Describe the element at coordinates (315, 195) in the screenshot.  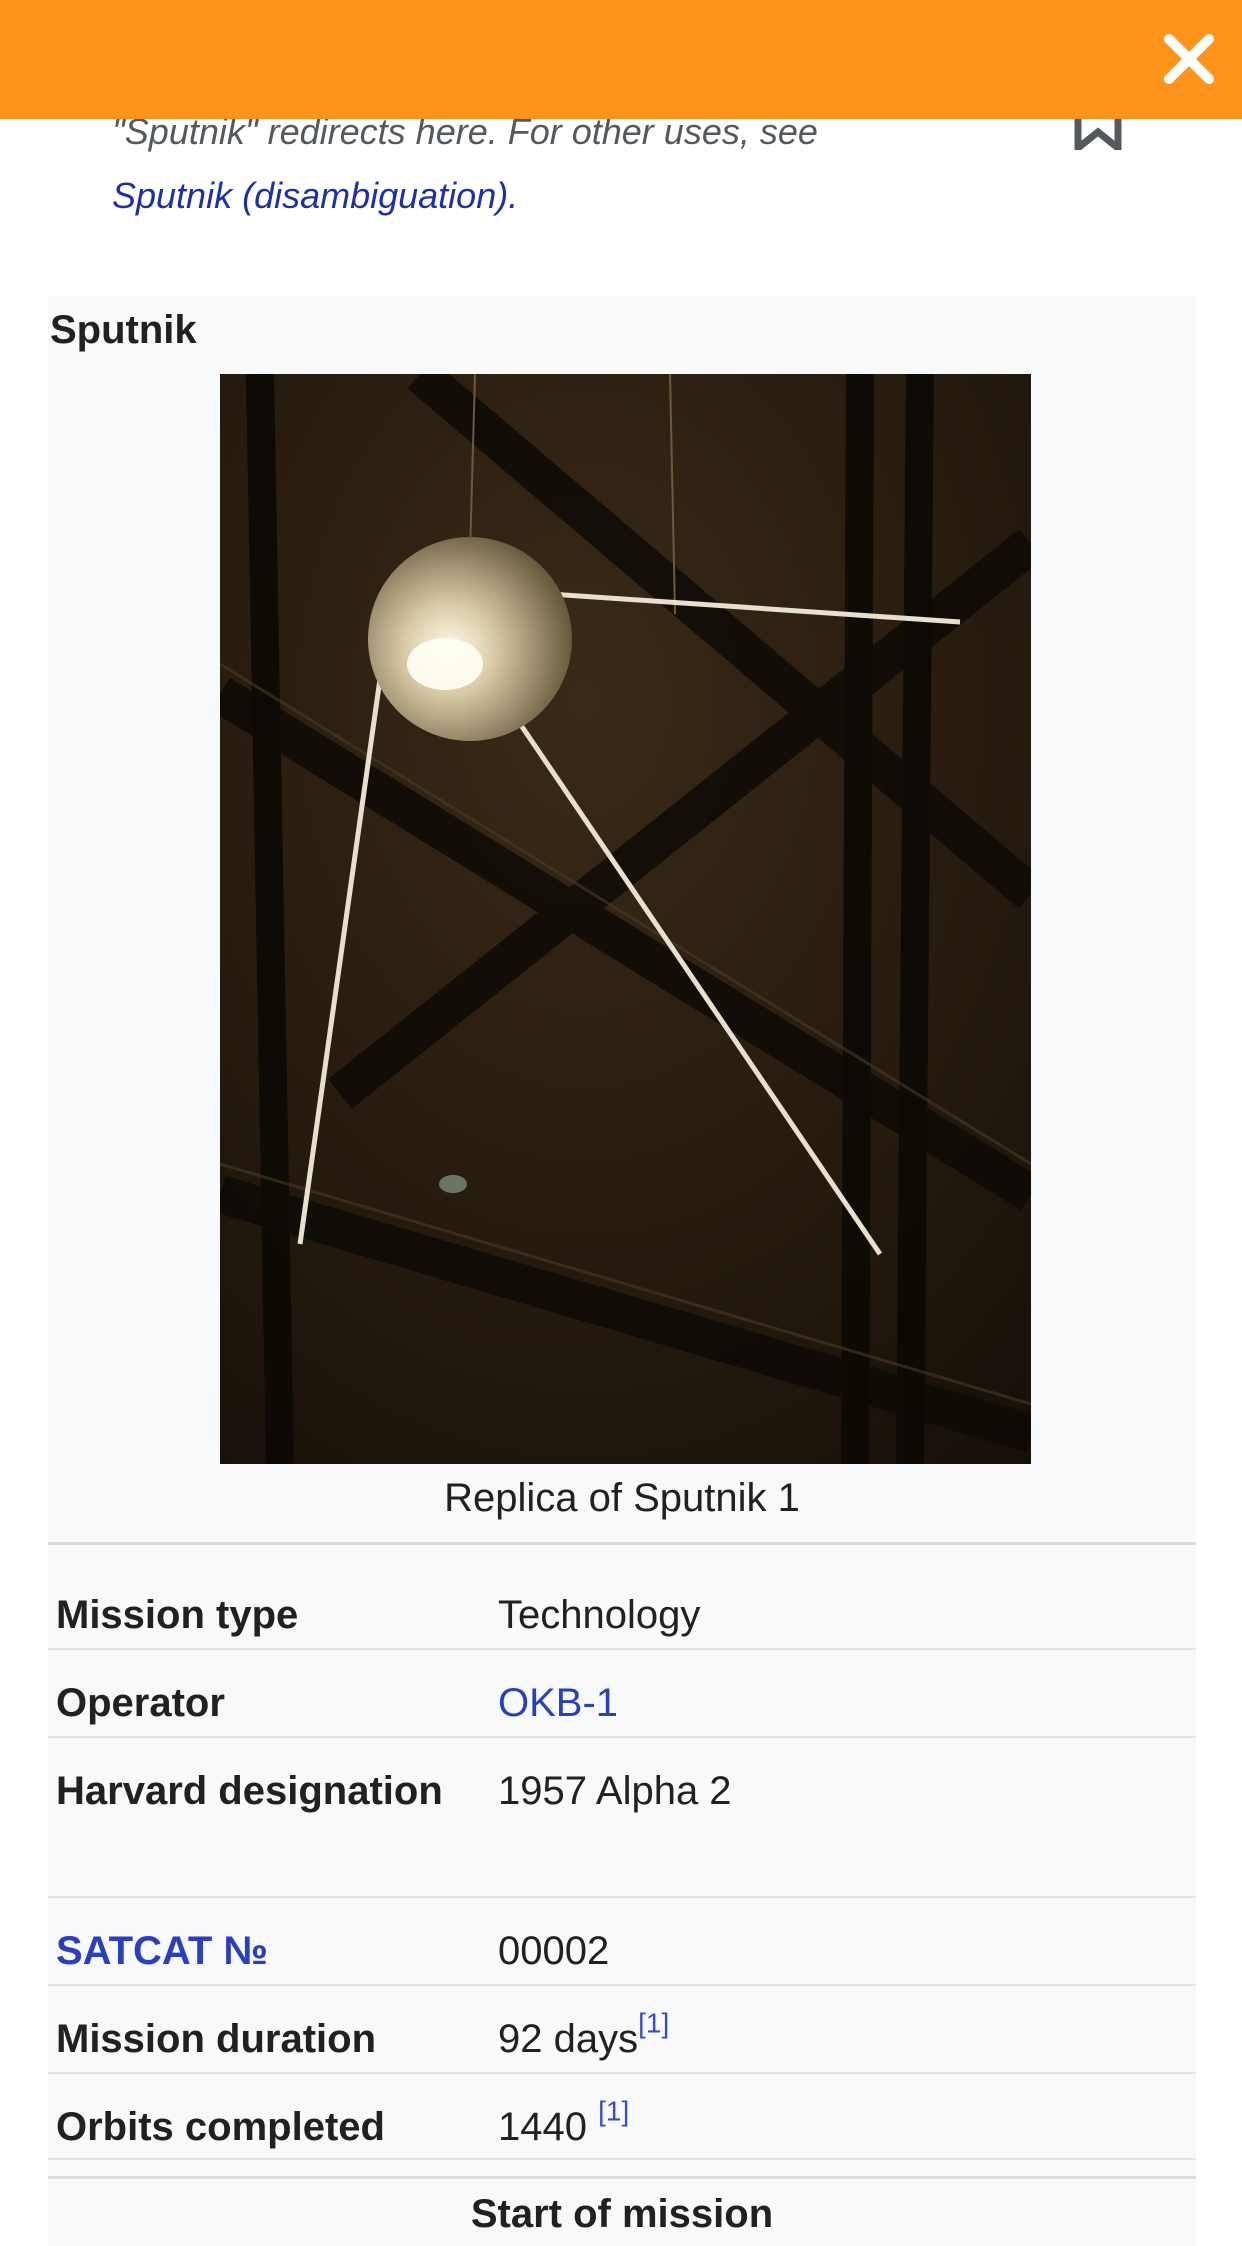
I see `disambiguation-link: Sputnik (disambiguation).` at that location.